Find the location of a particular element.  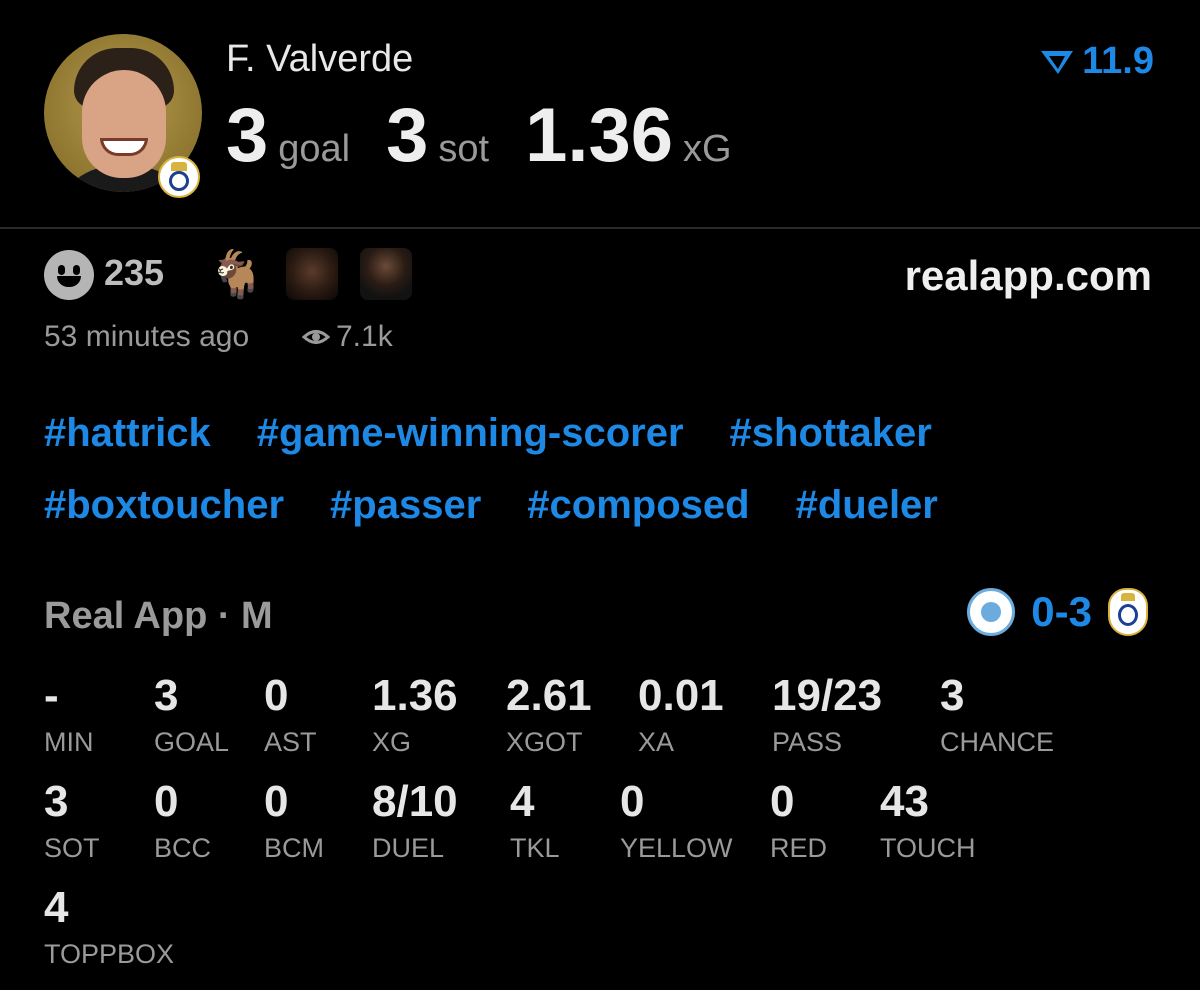

stat-bcc: 0 BCC is located at coordinates (182, 821).